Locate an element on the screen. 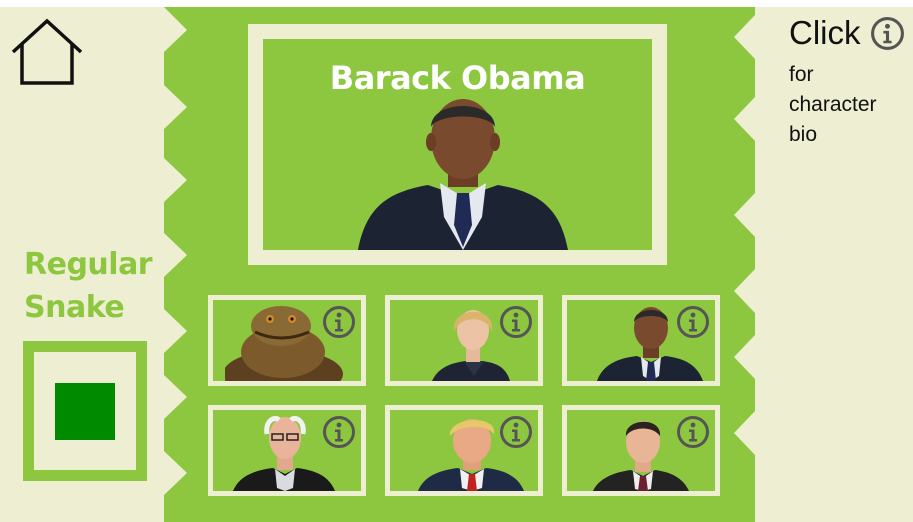 This screenshot has width=913, height=522. featured-character-name: Barack Obama is located at coordinates (457, 78).